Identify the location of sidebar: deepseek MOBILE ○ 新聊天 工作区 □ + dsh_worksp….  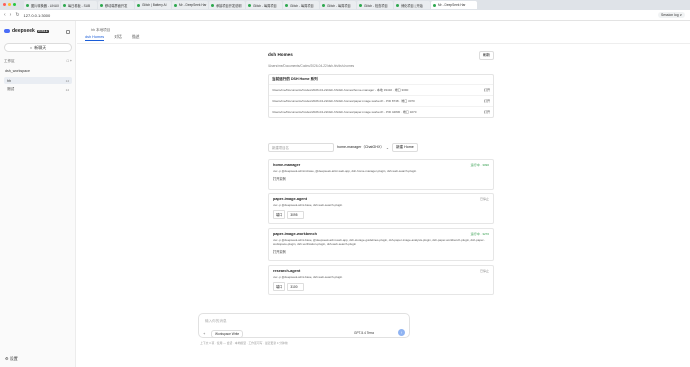
(38, 194).